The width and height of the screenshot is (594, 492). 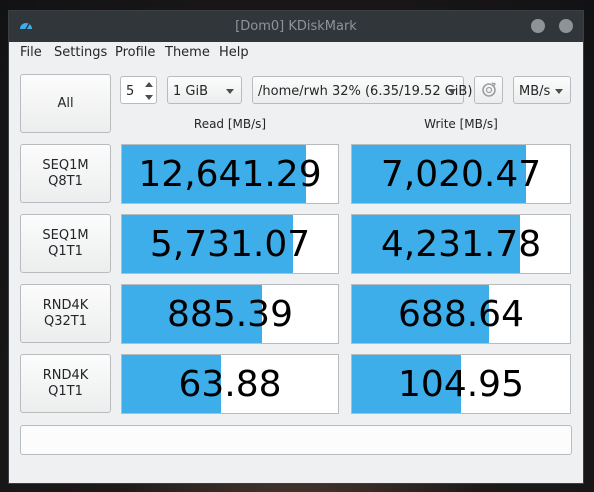 What do you see at coordinates (365, 91) in the screenshot?
I see `target-path-value: /home/rwh 32% (6.35/19.52 GiB)` at bounding box center [365, 91].